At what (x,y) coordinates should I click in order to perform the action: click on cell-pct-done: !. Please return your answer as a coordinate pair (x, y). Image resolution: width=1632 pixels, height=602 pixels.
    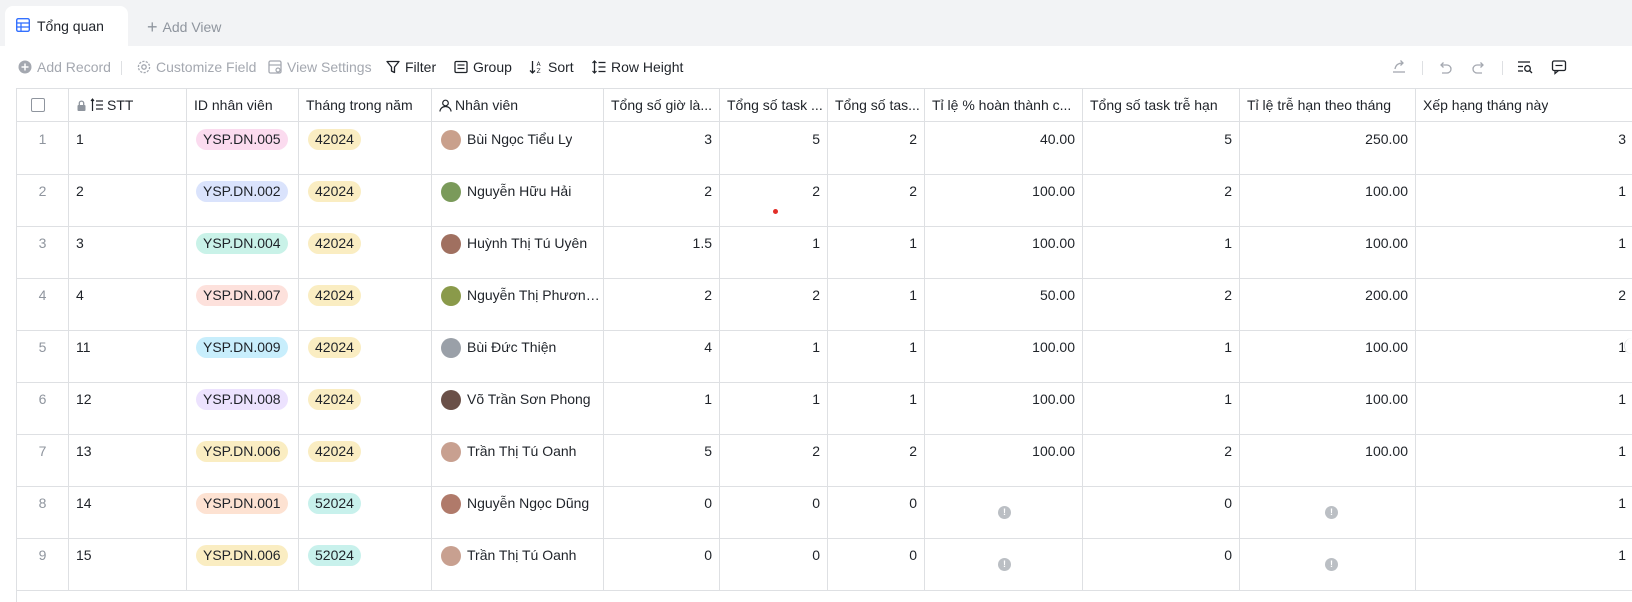
    Looking at the image, I should click on (1004, 512).